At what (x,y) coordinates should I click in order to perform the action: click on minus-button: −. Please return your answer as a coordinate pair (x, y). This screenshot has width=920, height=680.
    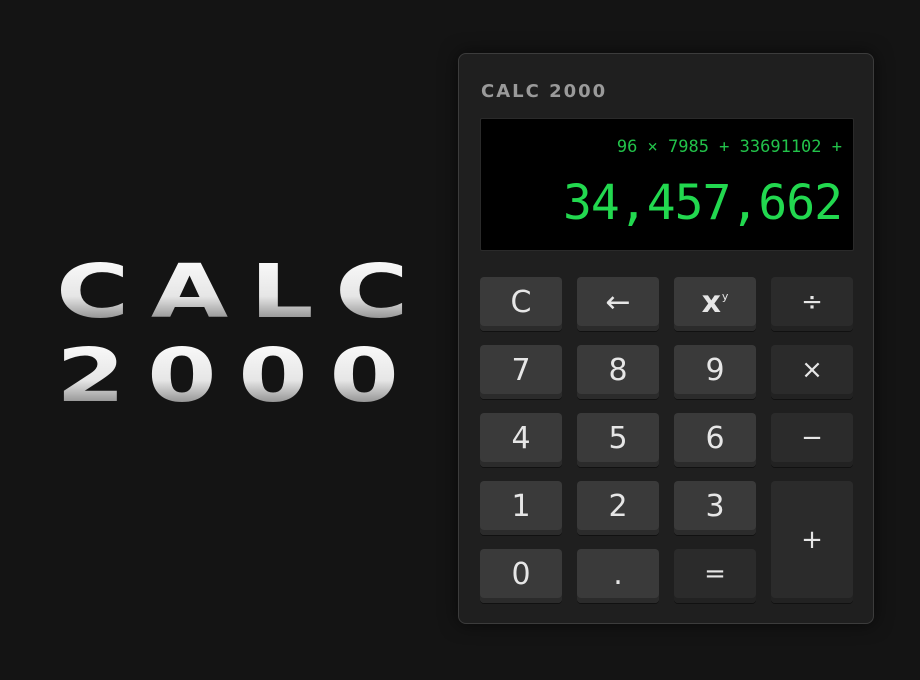
    Looking at the image, I should click on (812, 440).